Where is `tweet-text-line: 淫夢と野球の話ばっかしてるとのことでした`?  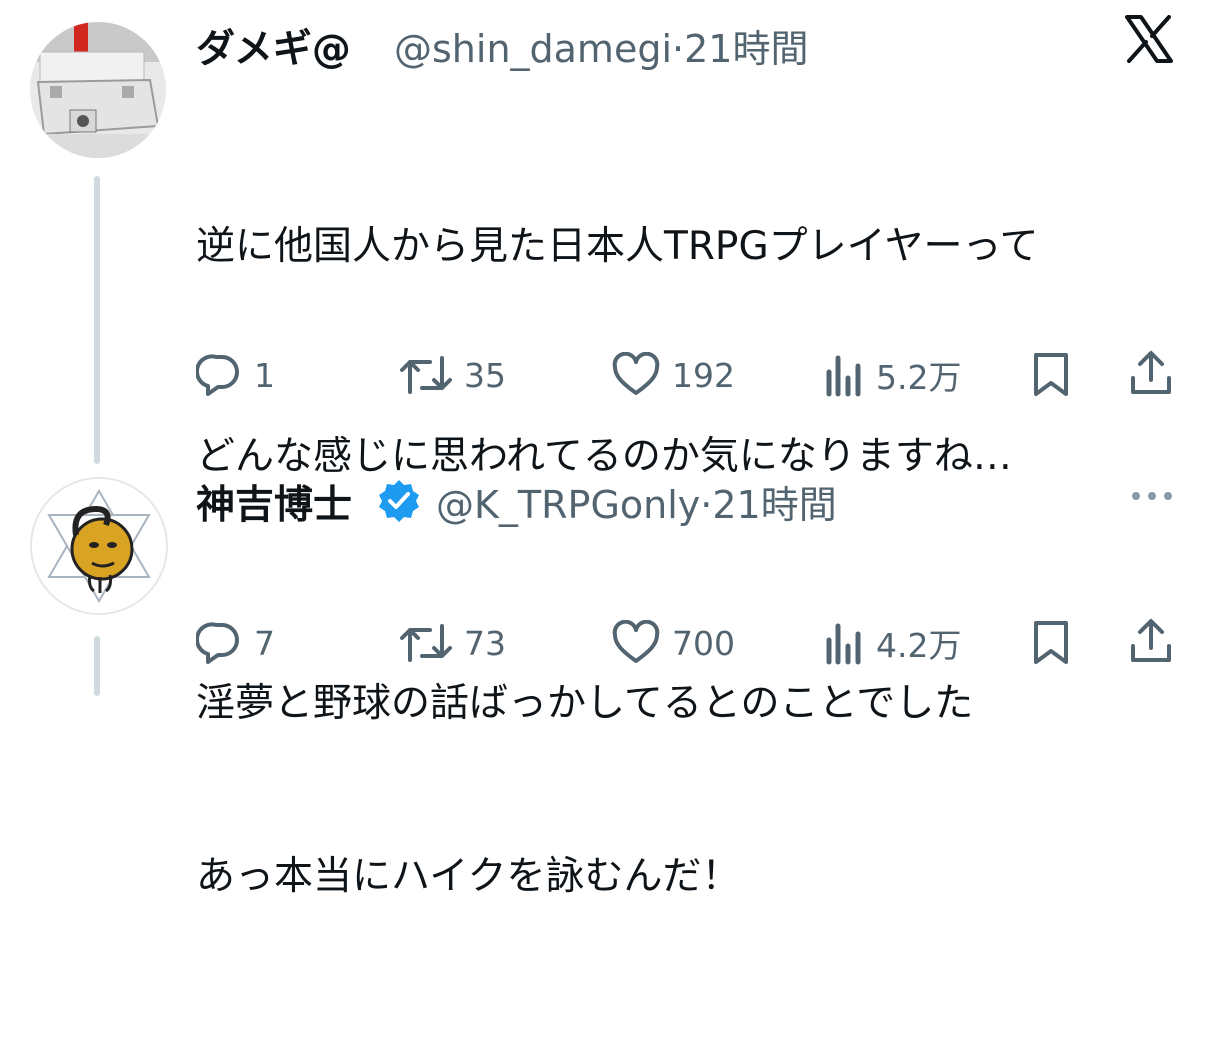
tweet-text-line: 淫夢と野球の話ばっかしてるとのことでした is located at coordinates (585, 703).